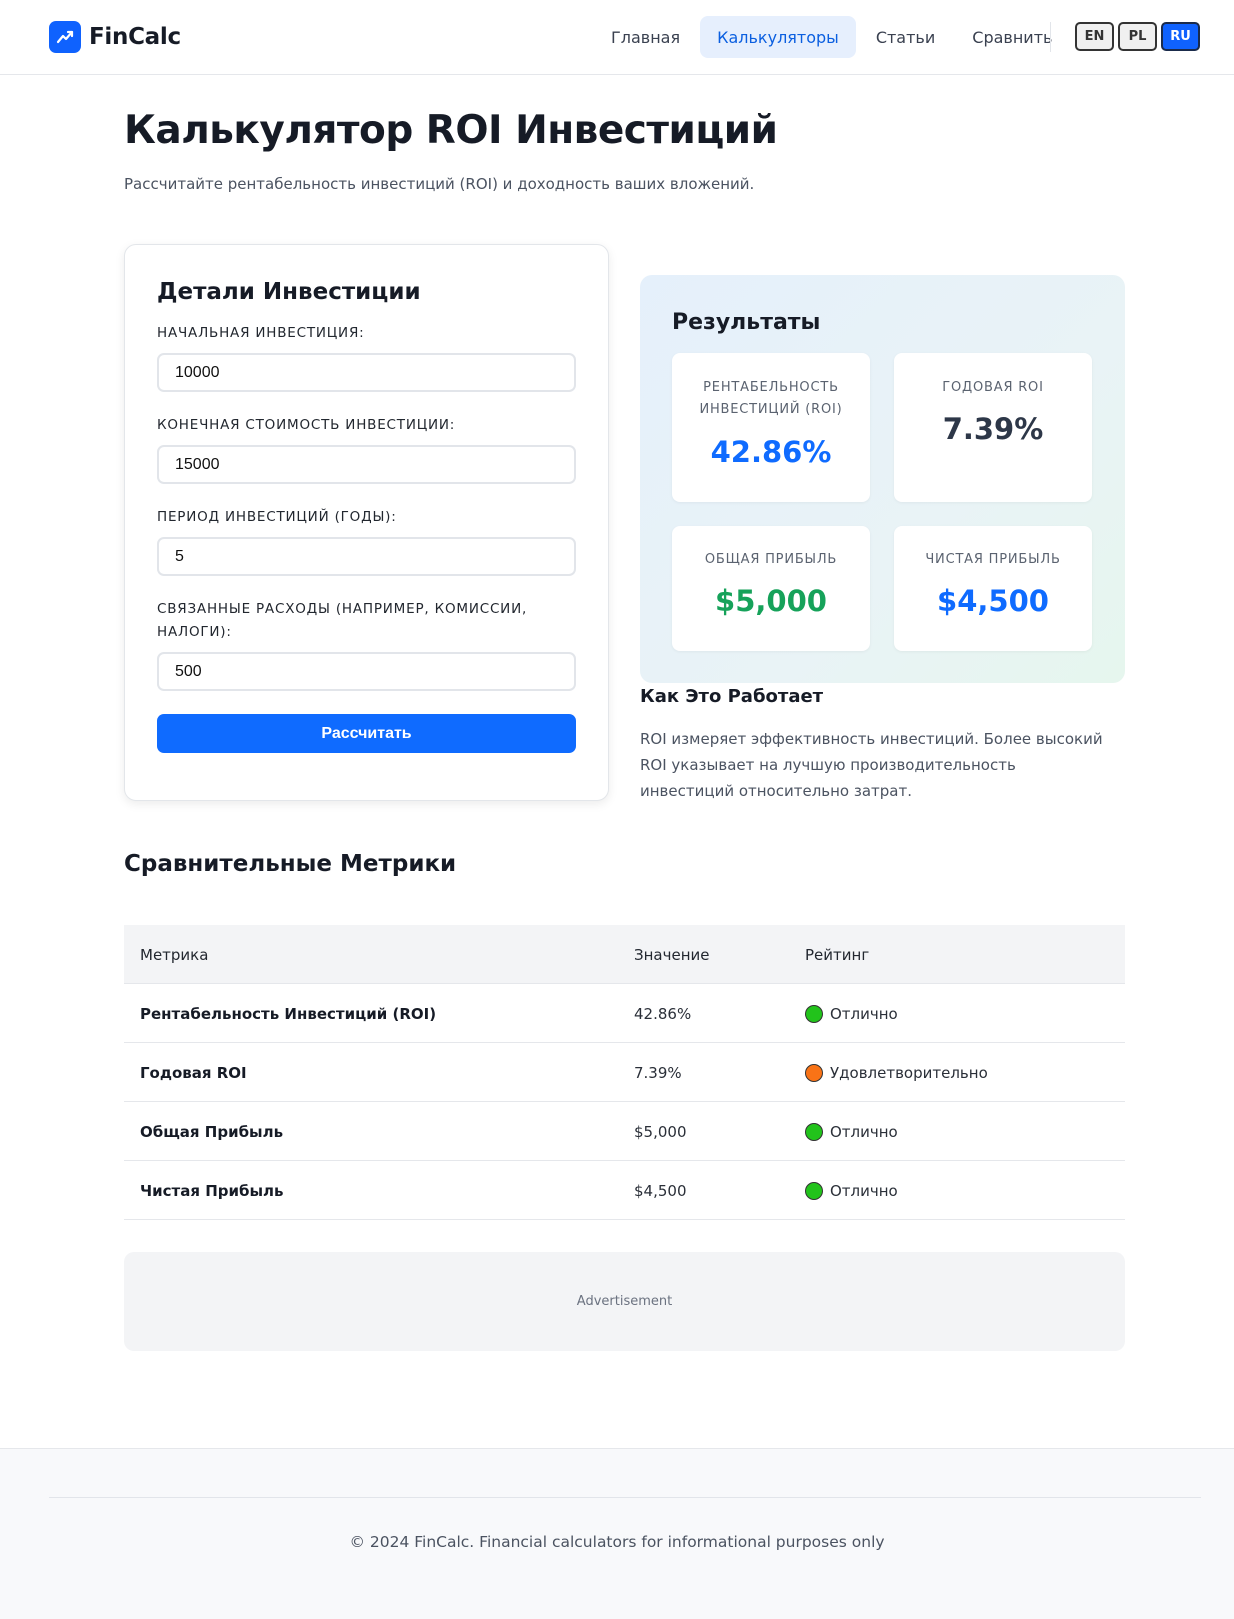 This screenshot has width=1234, height=1619. Describe the element at coordinates (290, 864) in the screenshot. I see `comparison-title: Сравнительные Метрики` at that location.